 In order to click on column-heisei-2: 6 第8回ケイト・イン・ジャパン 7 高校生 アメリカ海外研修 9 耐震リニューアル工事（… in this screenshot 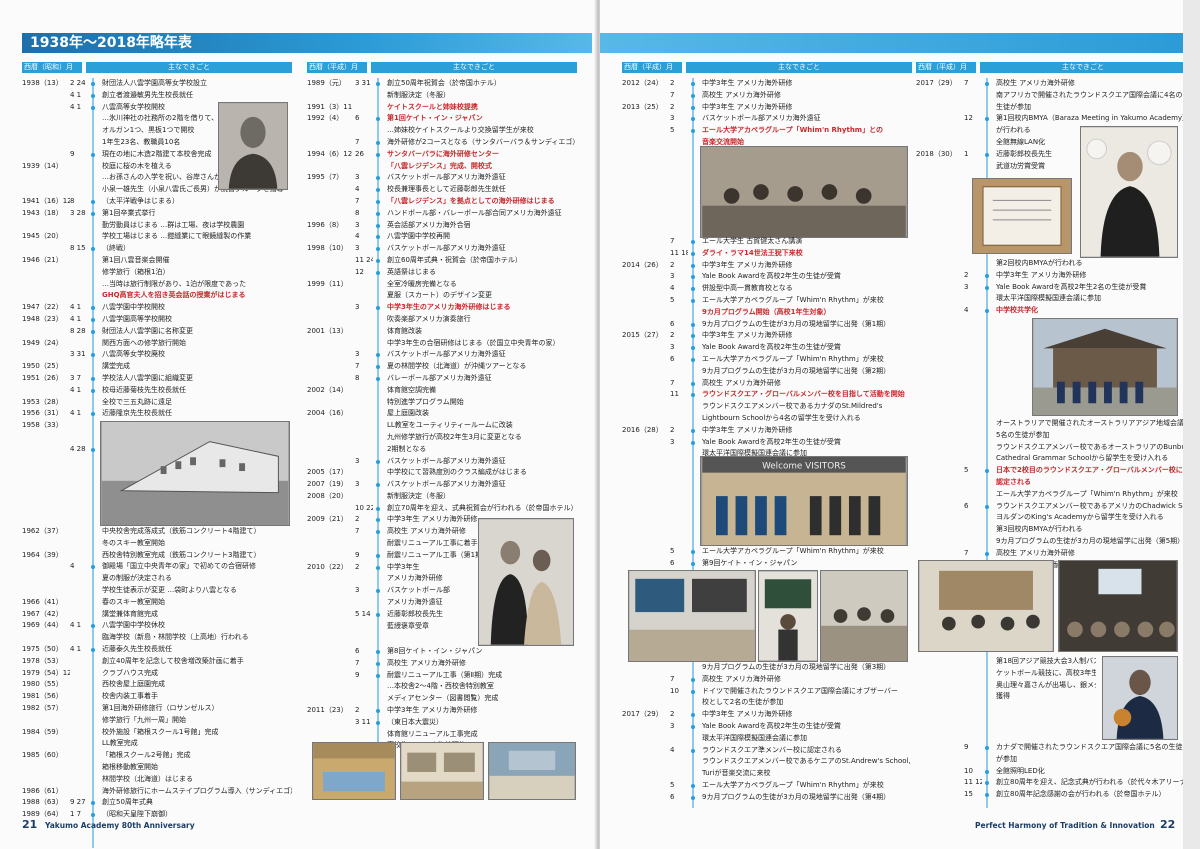, I will do `click(442, 699)`.